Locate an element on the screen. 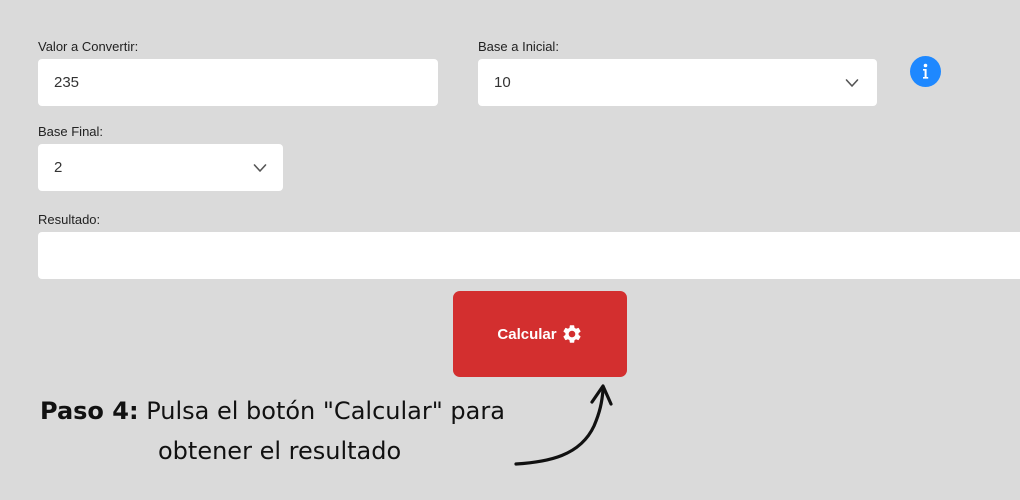 The image size is (1020, 500). base-final-value: 2 is located at coordinates (58, 167).